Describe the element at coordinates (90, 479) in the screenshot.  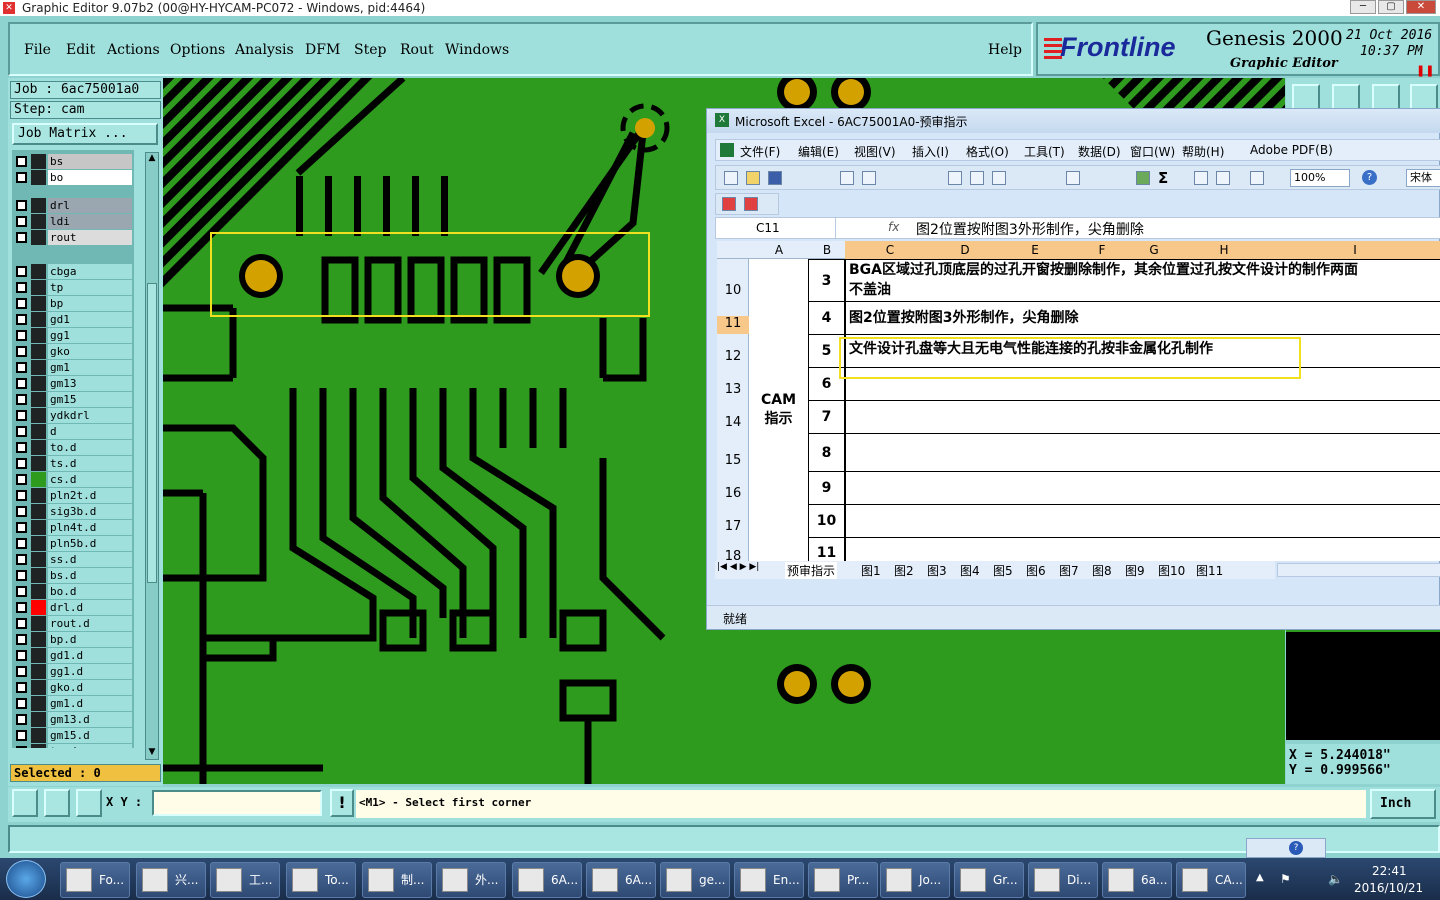
I see `layer-name: cs.d` at that location.